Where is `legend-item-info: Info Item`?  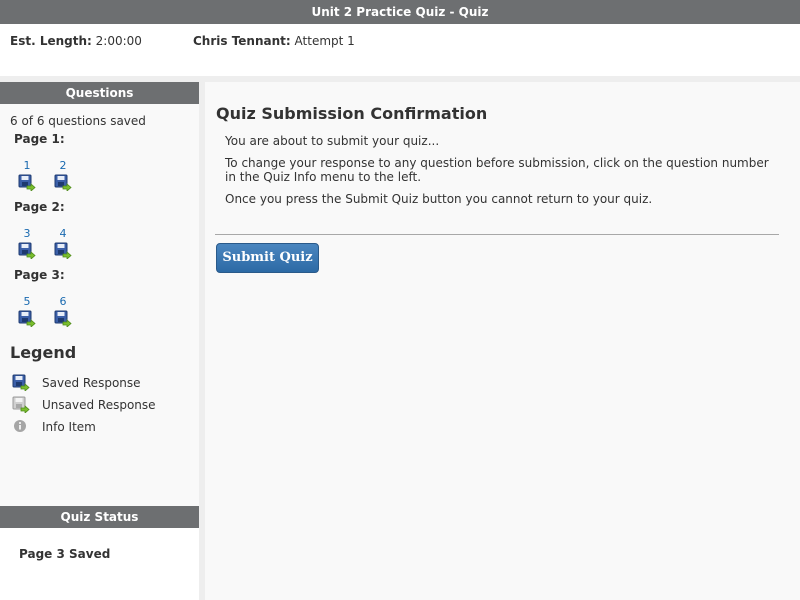 legend-item-info: Info Item is located at coordinates (54, 426).